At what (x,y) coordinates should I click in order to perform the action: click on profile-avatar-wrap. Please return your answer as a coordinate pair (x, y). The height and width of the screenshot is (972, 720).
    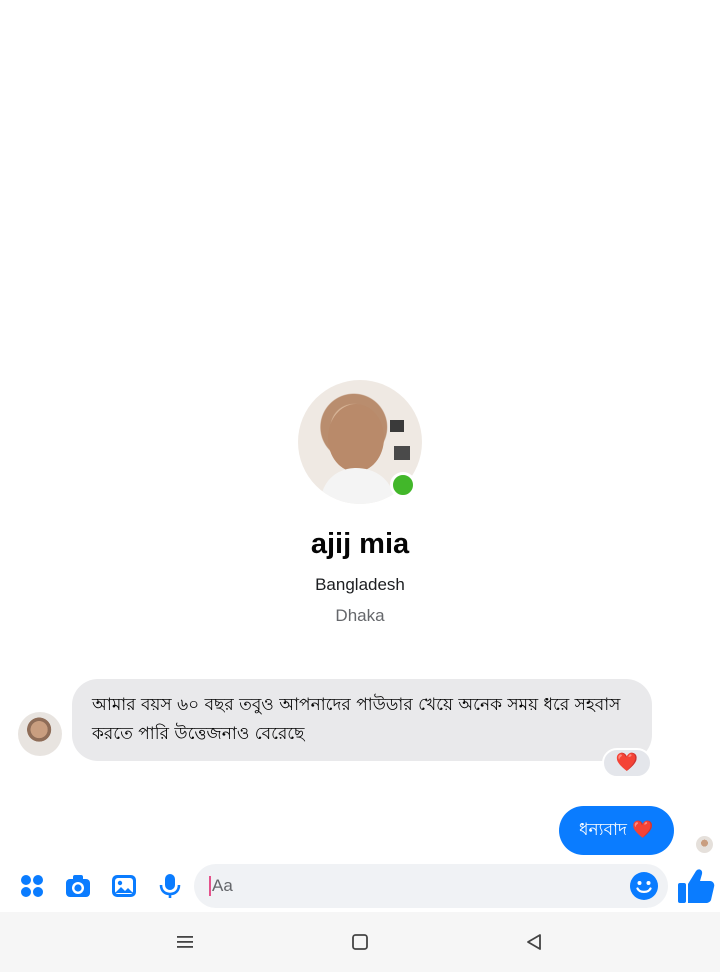
    Looking at the image, I should click on (360, 442).